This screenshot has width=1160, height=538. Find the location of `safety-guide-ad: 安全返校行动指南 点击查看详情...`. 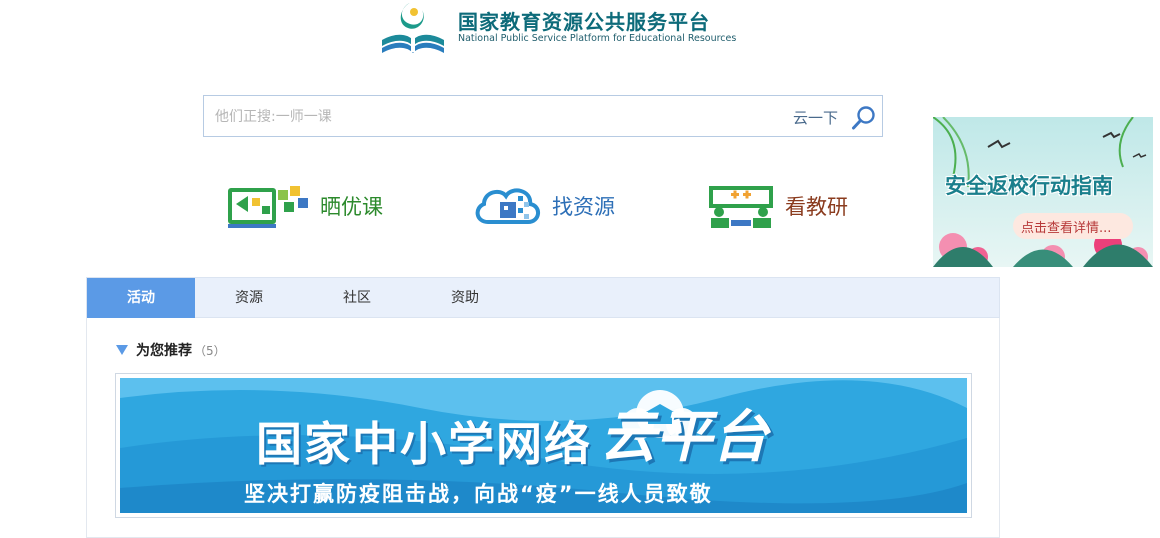

safety-guide-ad: 安全返校行动指南 点击查看详情... is located at coordinates (1043, 192).